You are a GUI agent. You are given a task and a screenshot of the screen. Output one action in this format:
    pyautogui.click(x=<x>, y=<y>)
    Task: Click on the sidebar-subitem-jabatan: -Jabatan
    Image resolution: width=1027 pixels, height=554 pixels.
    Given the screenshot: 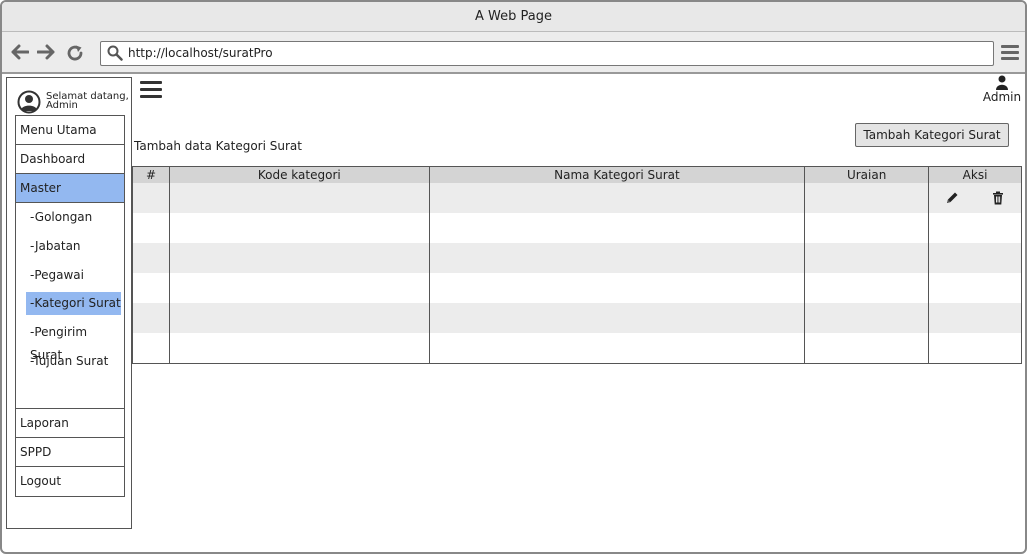 What is the action you would take?
    pyautogui.click(x=73, y=246)
    